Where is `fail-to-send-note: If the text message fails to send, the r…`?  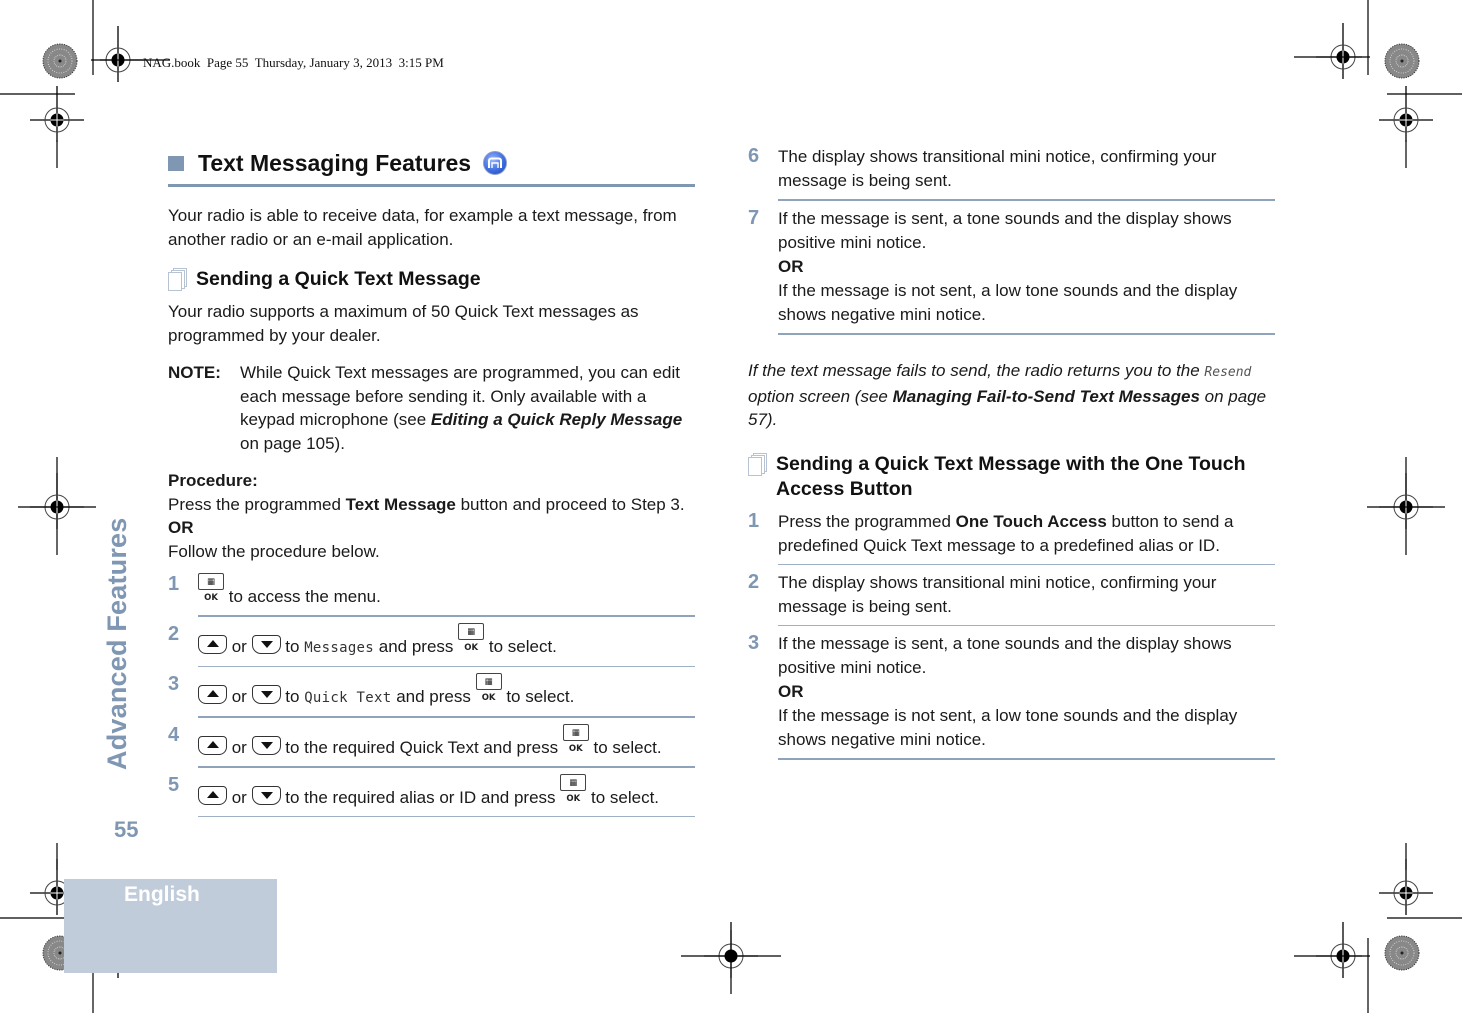 fail-to-send-note: If the text message fails to send, the r… is located at coordinates (1007, 395).